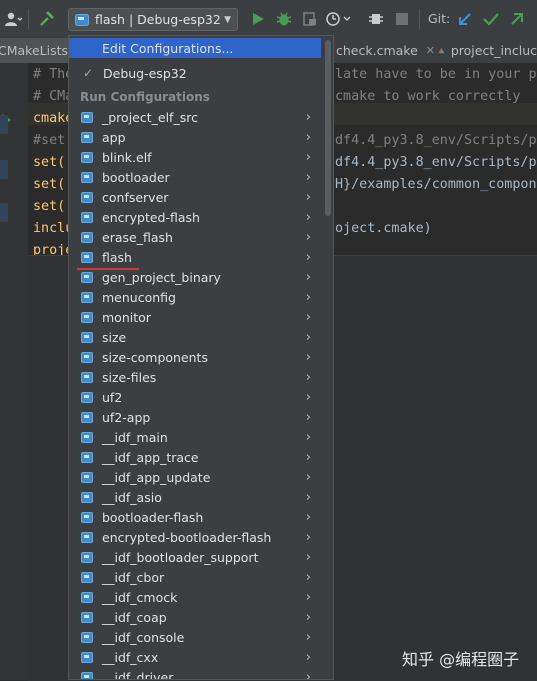 Image resolution: width=537 pixels, height=681 pixels. What do you see at coordinates (180, 557) in the screenshot?
I see `run-configuration-label: __idf_bootloader_support` at bounding box center [180, 557].